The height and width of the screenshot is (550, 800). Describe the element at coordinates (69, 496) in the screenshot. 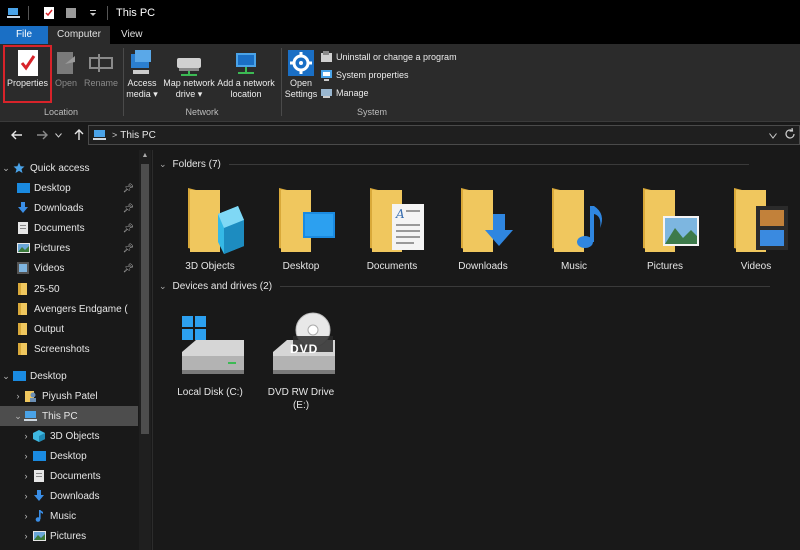

I see `nav-pc-downloads: › Downloads` at that location.